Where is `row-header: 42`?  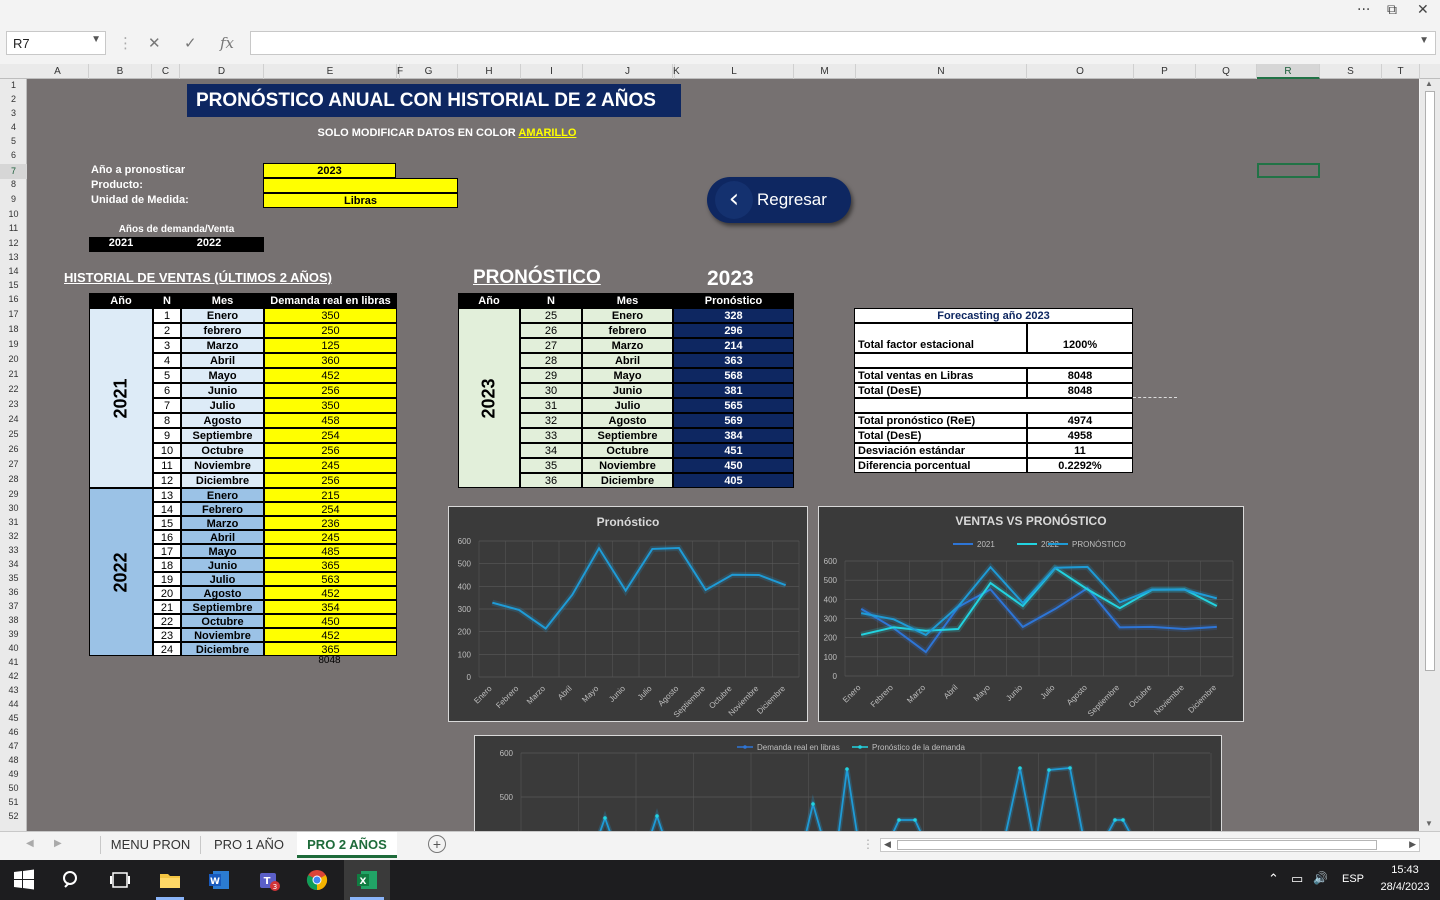
row-header: 42 is located at coordinates (13, 676).